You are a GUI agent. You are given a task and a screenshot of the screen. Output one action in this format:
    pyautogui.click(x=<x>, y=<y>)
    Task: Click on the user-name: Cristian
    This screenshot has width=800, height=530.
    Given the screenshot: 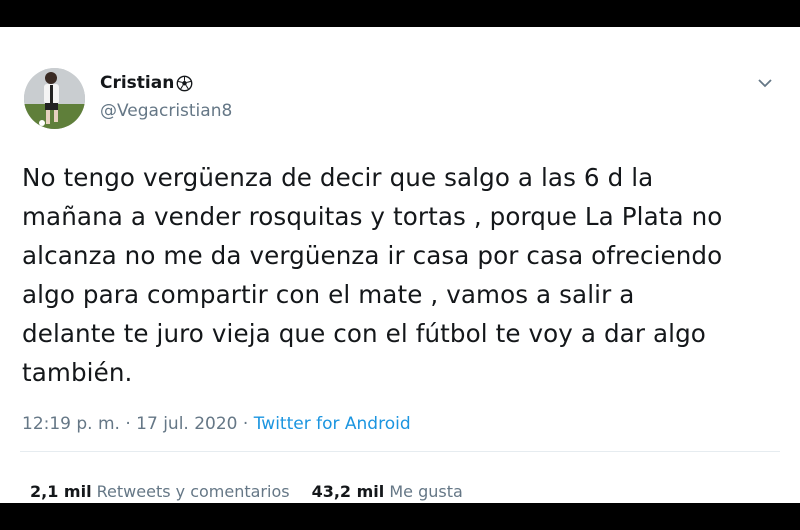 What is the action you would take?
    pyautogui.click(x=137, y=83)
    